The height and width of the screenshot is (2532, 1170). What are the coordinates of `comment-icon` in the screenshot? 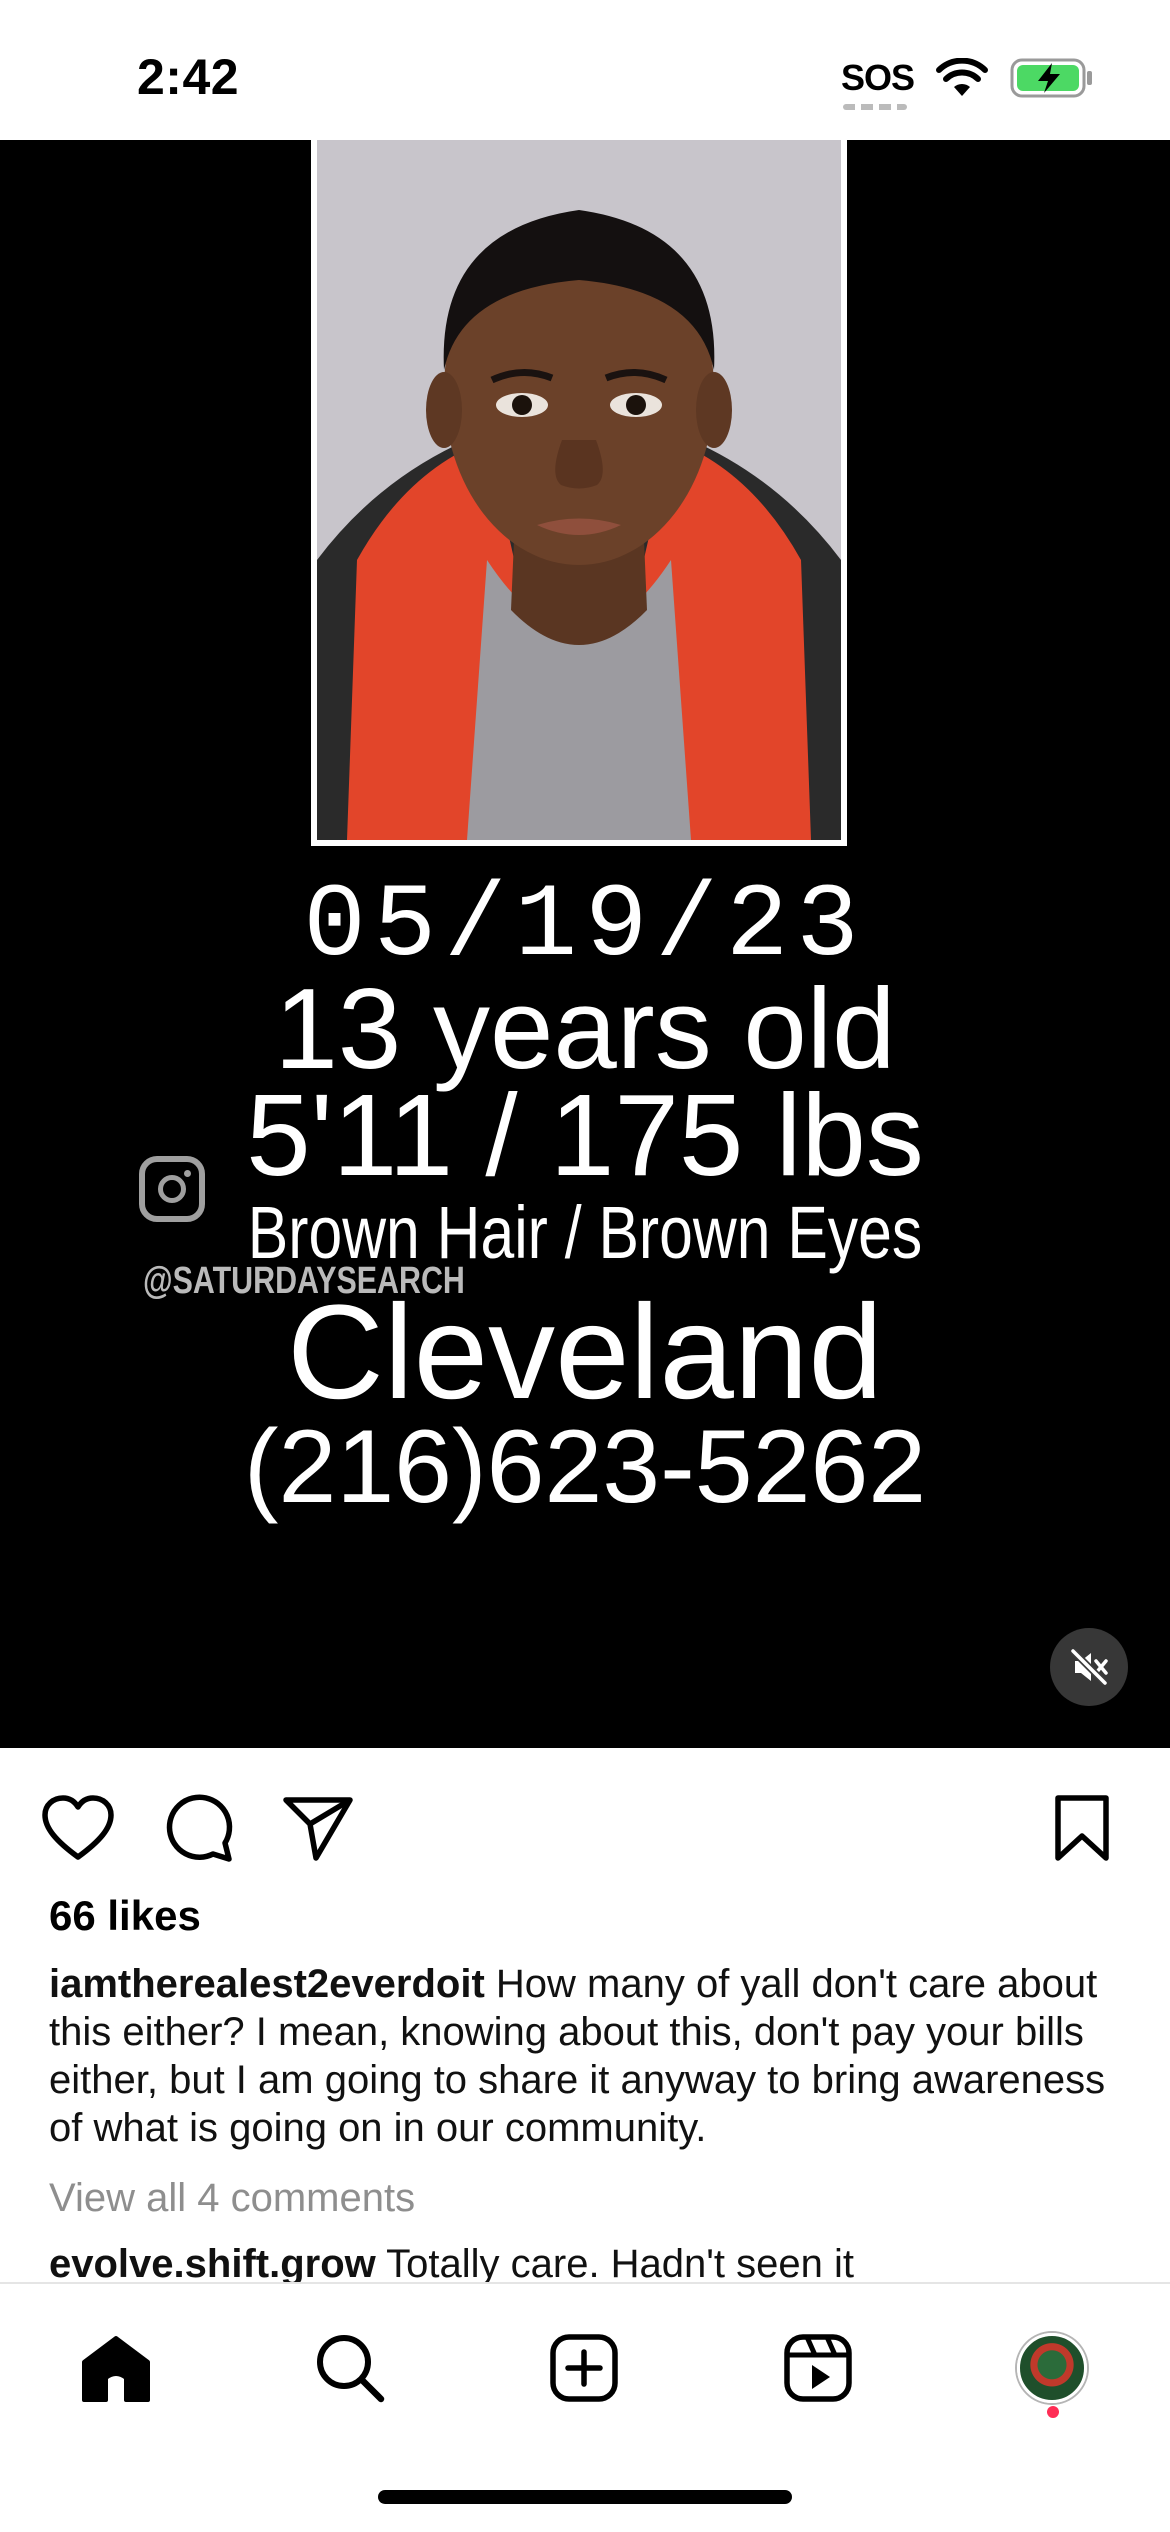 It's located at (199, 1828).